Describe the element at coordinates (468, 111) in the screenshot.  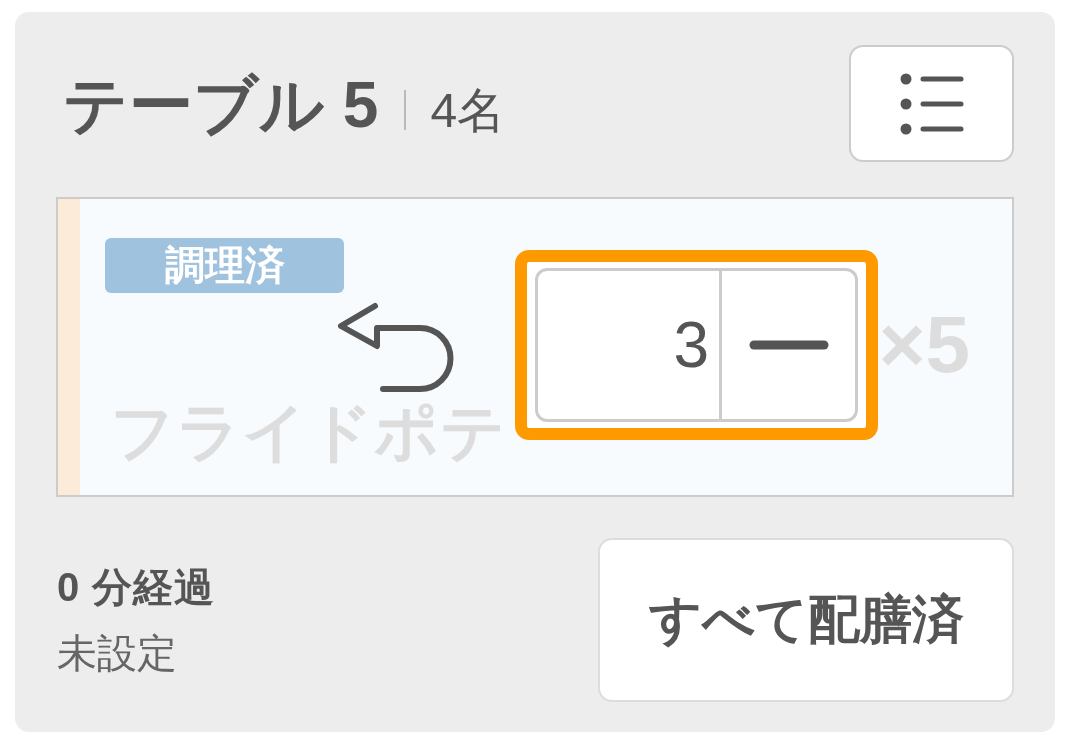
I see `guest-count: 4名` at that location.